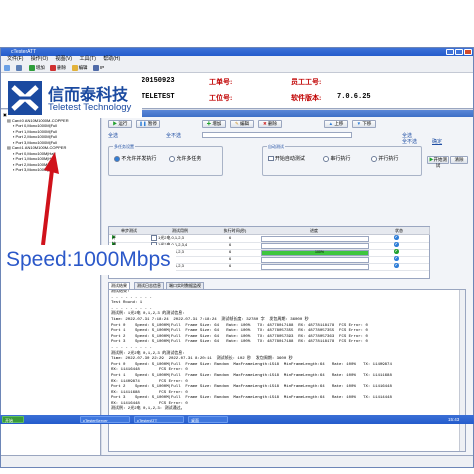 The image size is (474, 474). I want to click on start-button: 开始, so click(13, 419).